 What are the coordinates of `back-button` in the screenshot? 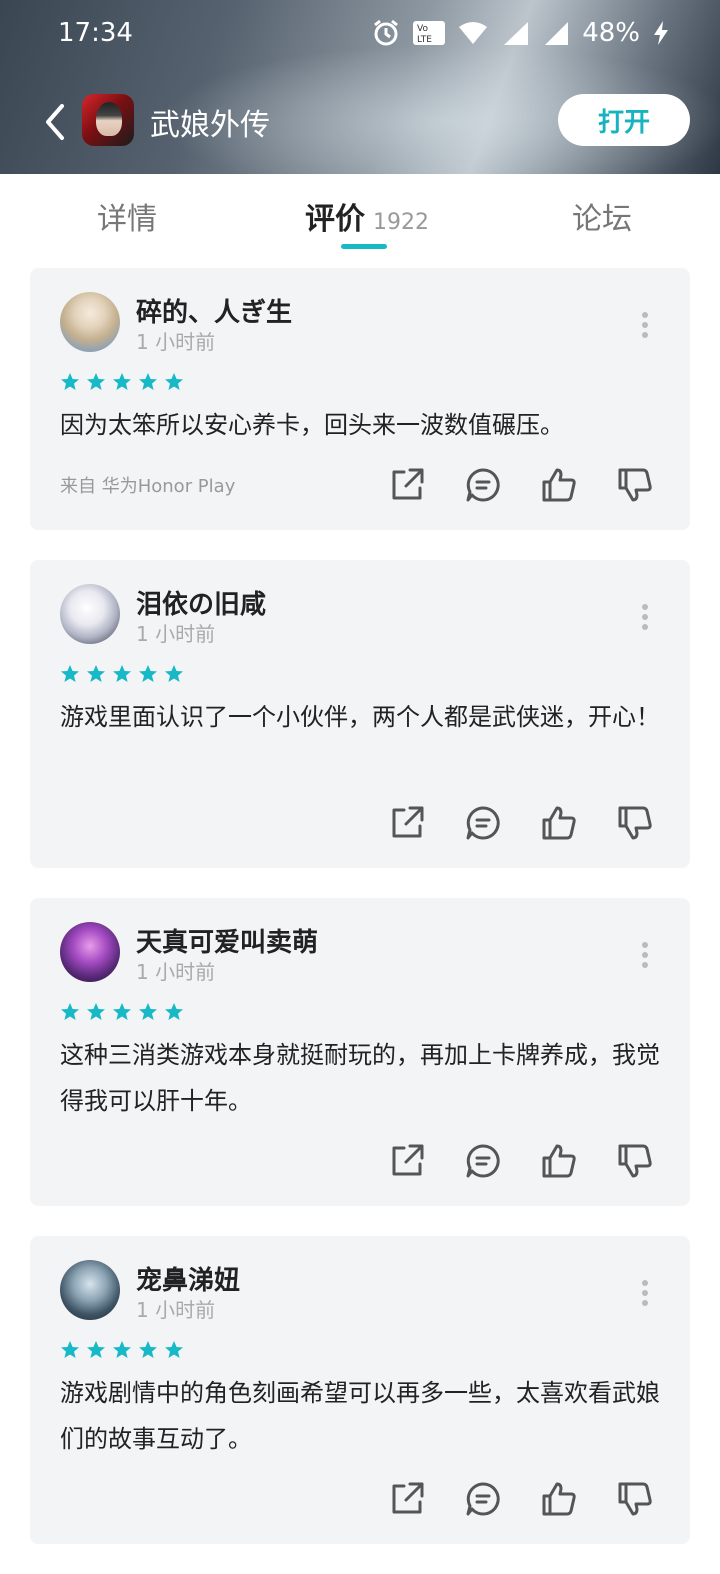 It's located at (56, 122).